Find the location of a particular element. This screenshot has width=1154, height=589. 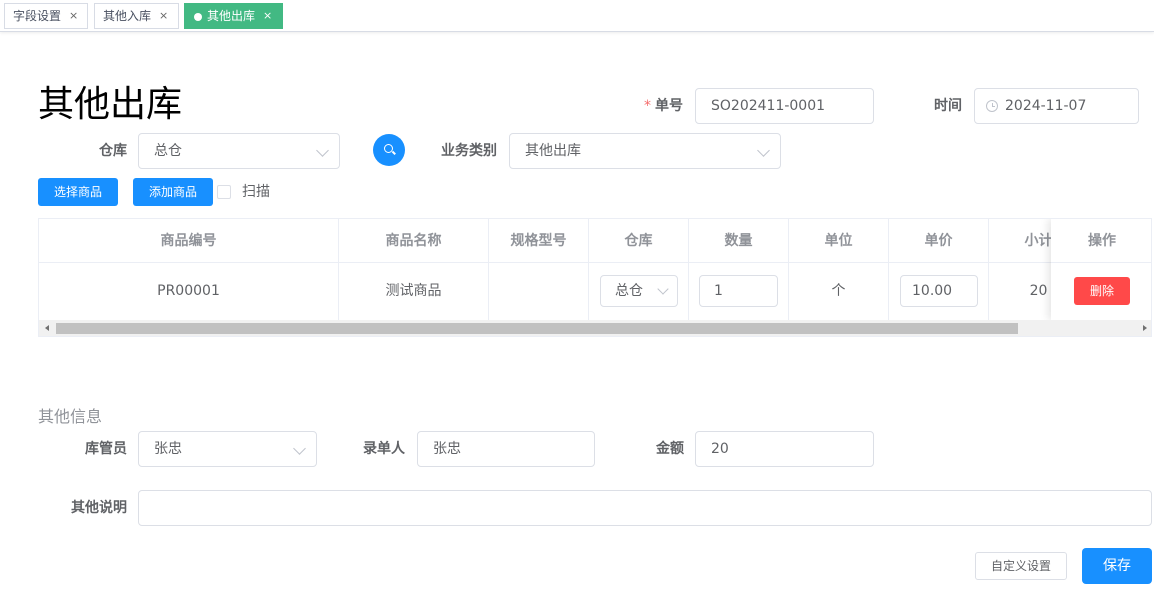

scroll-left-icon is located at coordinates (47, 328).